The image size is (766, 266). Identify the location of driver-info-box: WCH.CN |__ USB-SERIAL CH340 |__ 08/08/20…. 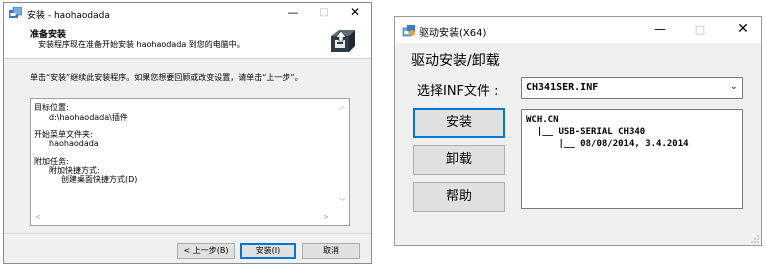
(632, 159).